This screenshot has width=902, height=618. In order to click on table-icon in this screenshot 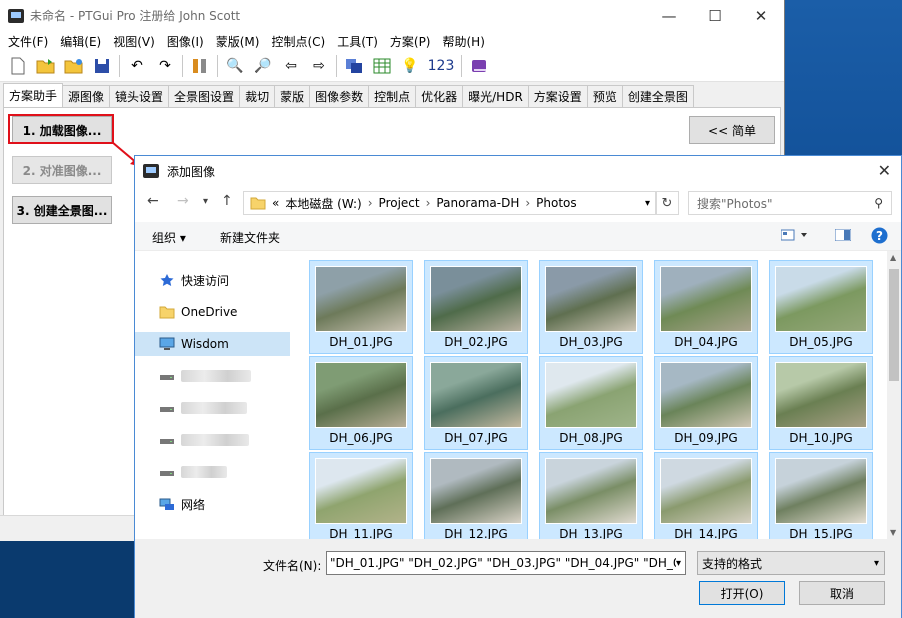, I will do `click(382, 66)`.